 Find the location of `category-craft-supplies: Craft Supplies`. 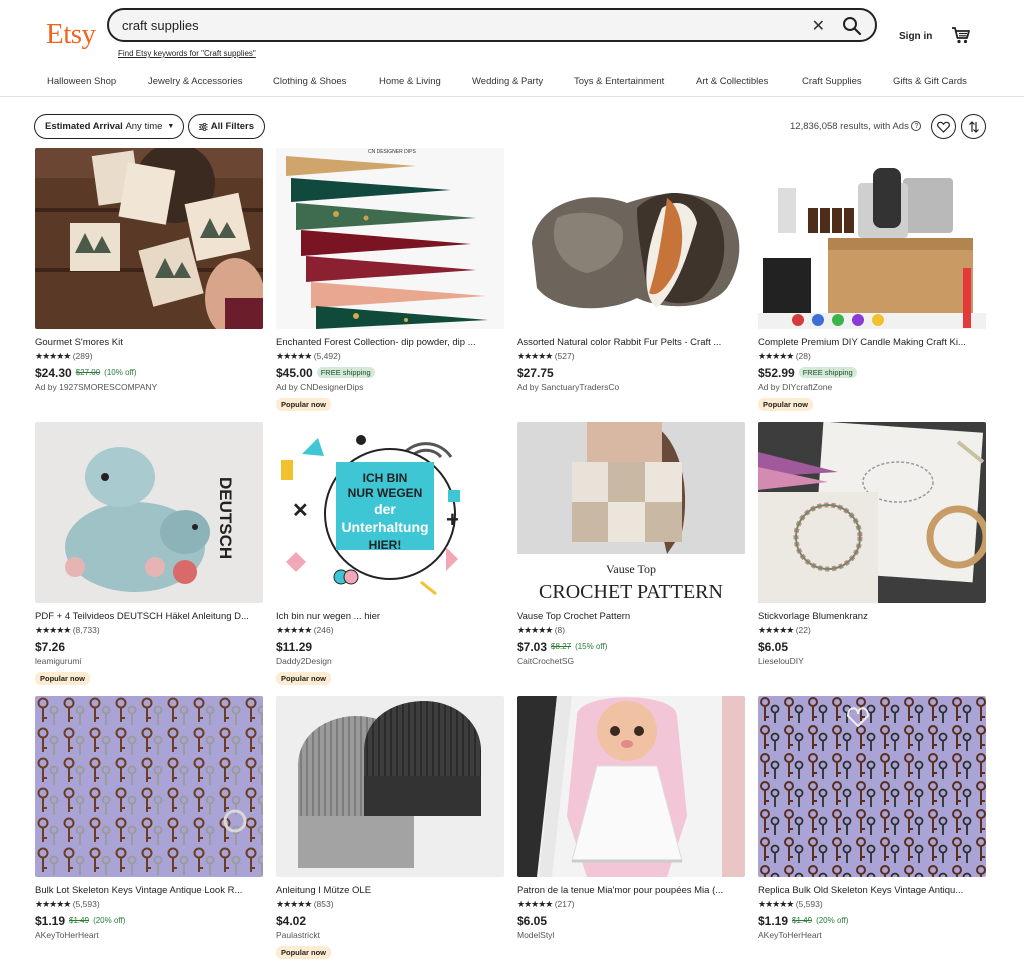

category-craft-supplies: Craft Supplies is located at coordinates (832, 81).